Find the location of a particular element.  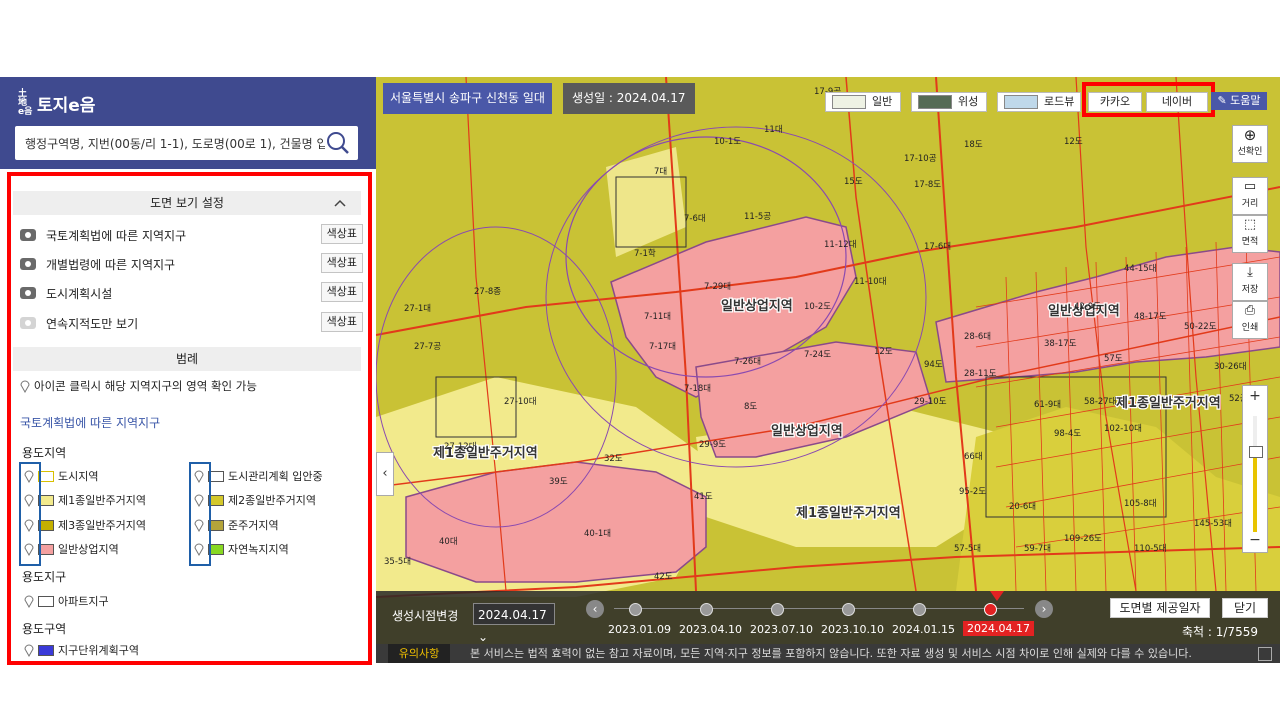

lot-number: 10-2도 is located at coordinates (817, 307).